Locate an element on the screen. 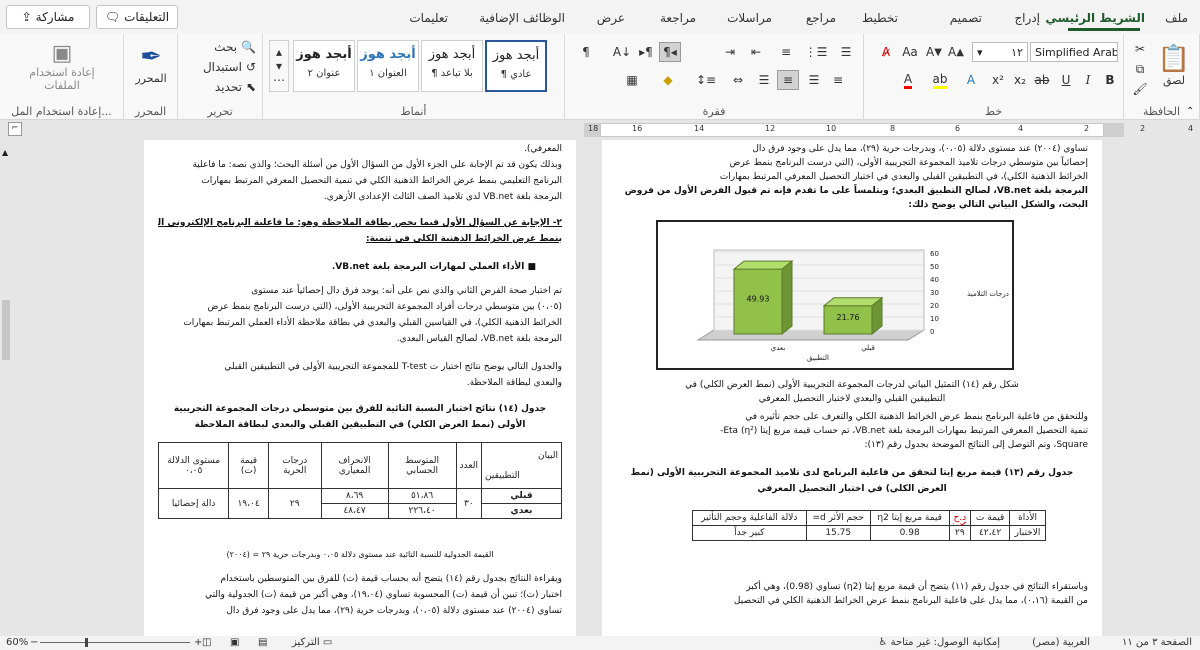 The height and width of the screenshot is (650, 1200). font-group-label: خط is located at coordinates (993, 111).